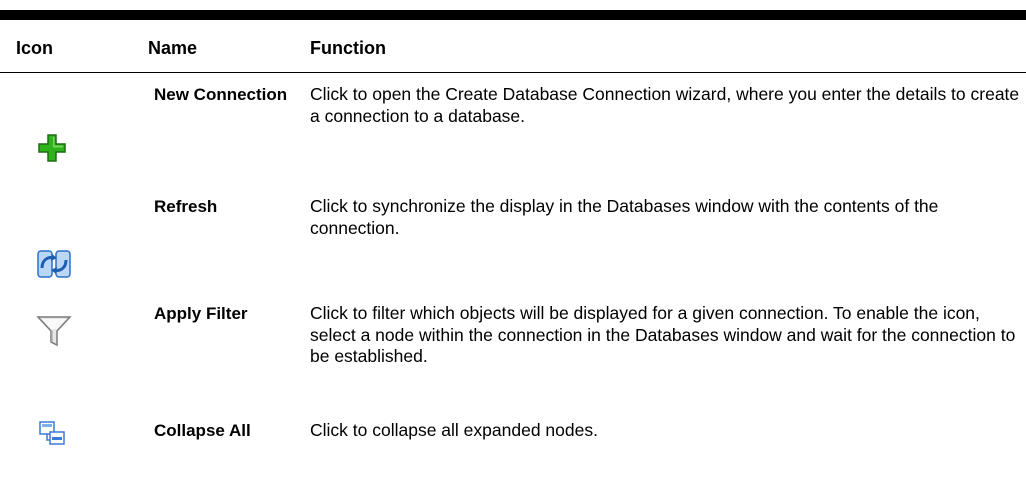 The image size is (1026, 484). What do you see at coordinates (186, 206) in the screenshot?
I see `name-refresh: Refresh` at bounding box center [186, 206].